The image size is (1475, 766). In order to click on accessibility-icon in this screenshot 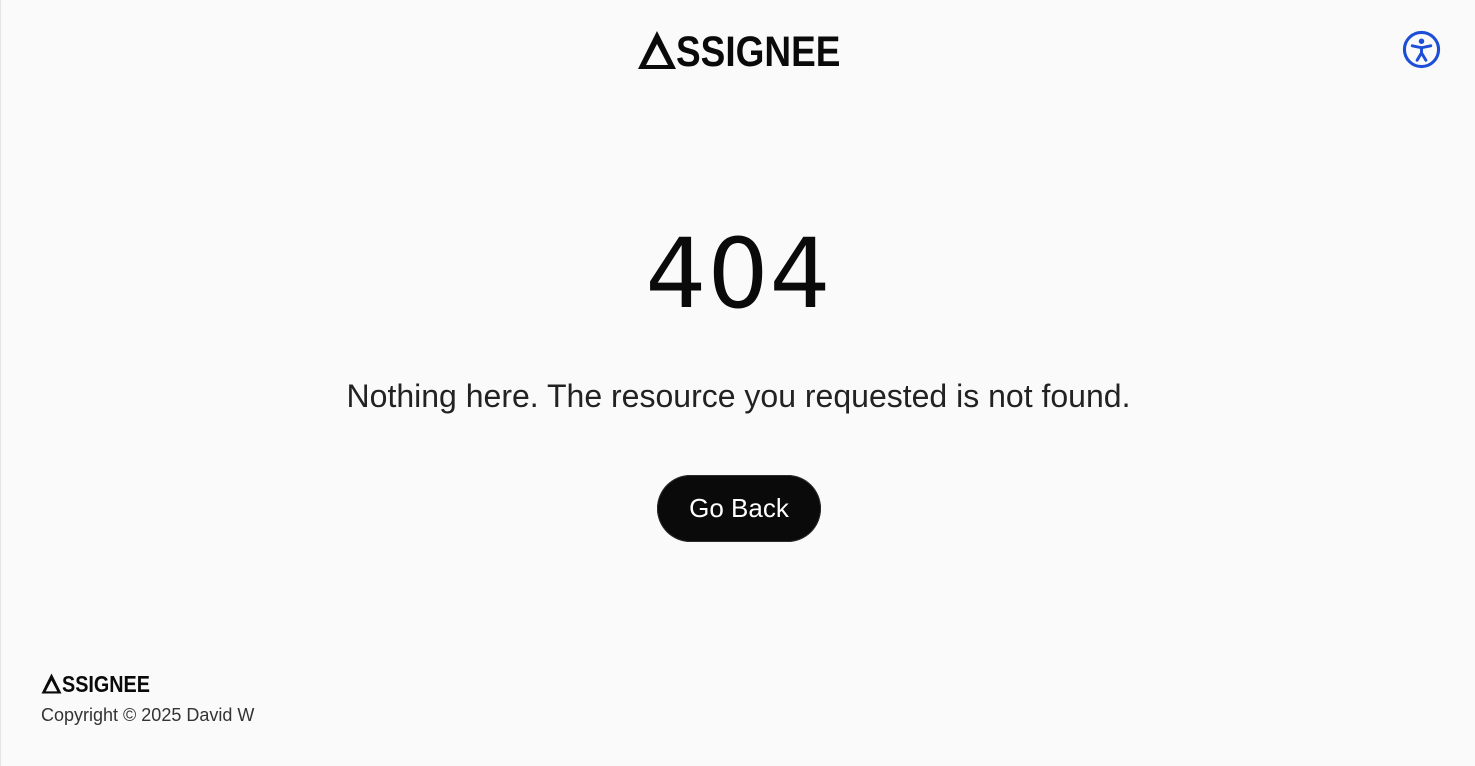, I will do `click(1421, 49)`.